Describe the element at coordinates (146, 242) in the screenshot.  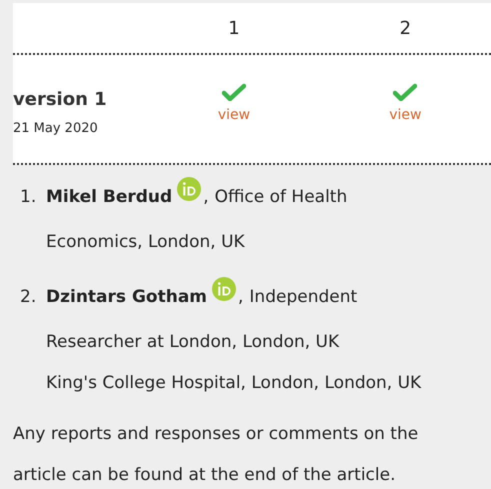
I see `author-affiliation: Economics, London, UK` at that location.